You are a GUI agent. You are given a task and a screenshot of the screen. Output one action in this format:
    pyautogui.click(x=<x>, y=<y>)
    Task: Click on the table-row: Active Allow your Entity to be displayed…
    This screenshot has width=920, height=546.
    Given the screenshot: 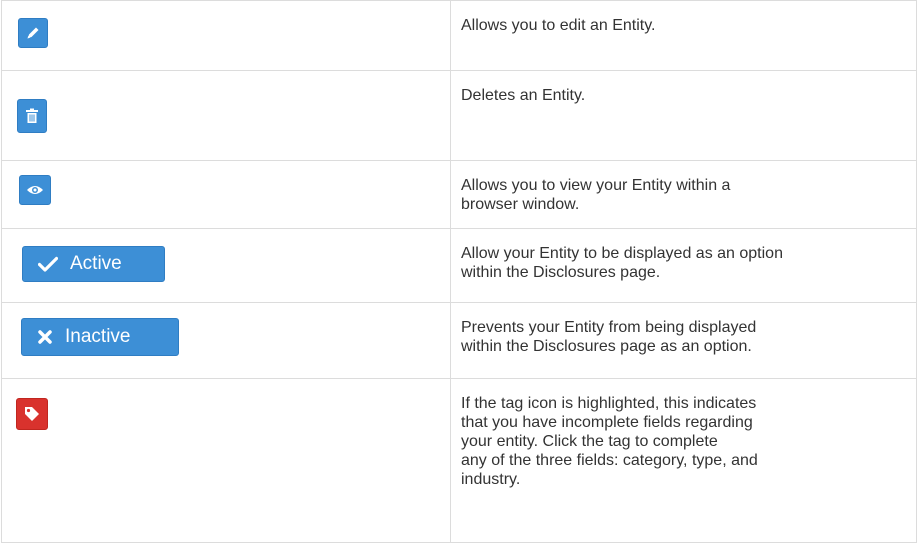 What is the action you would take?
    pyautogui.click(x=459, y=265)
    